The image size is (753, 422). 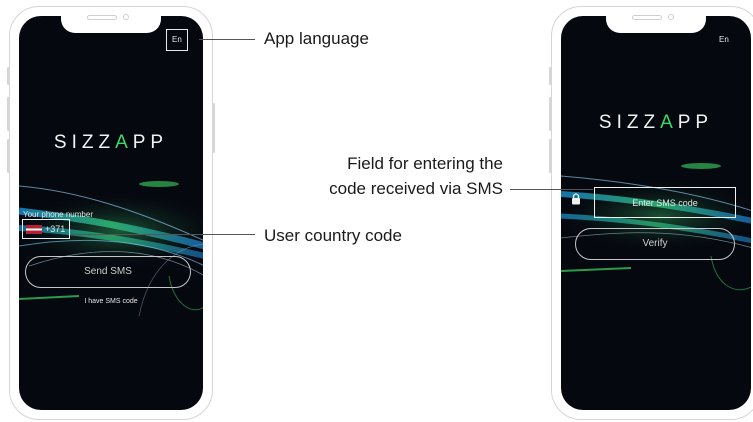 What do you see at coordinates (227, 39) in the screenshot?
I see `app-language-leader-line` at bounding box center [227, 39].